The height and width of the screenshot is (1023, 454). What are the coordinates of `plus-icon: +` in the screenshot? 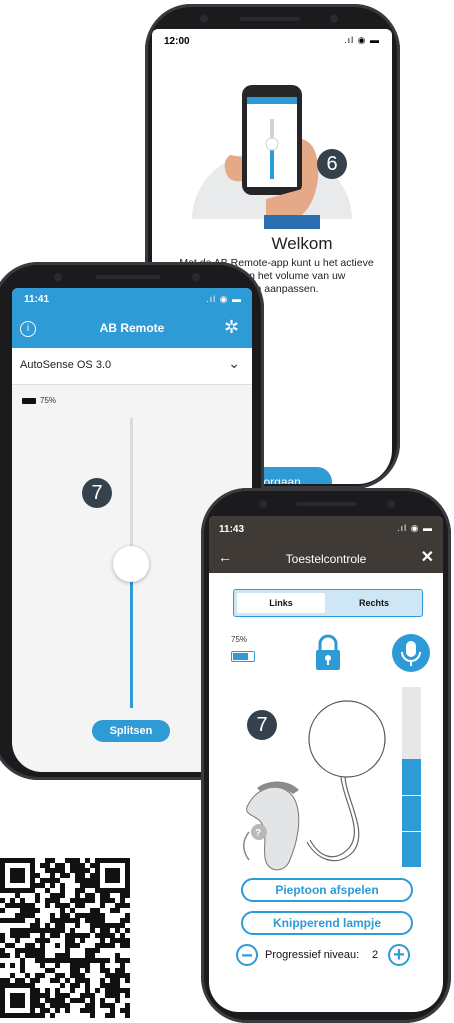 It's located at (399, 955).